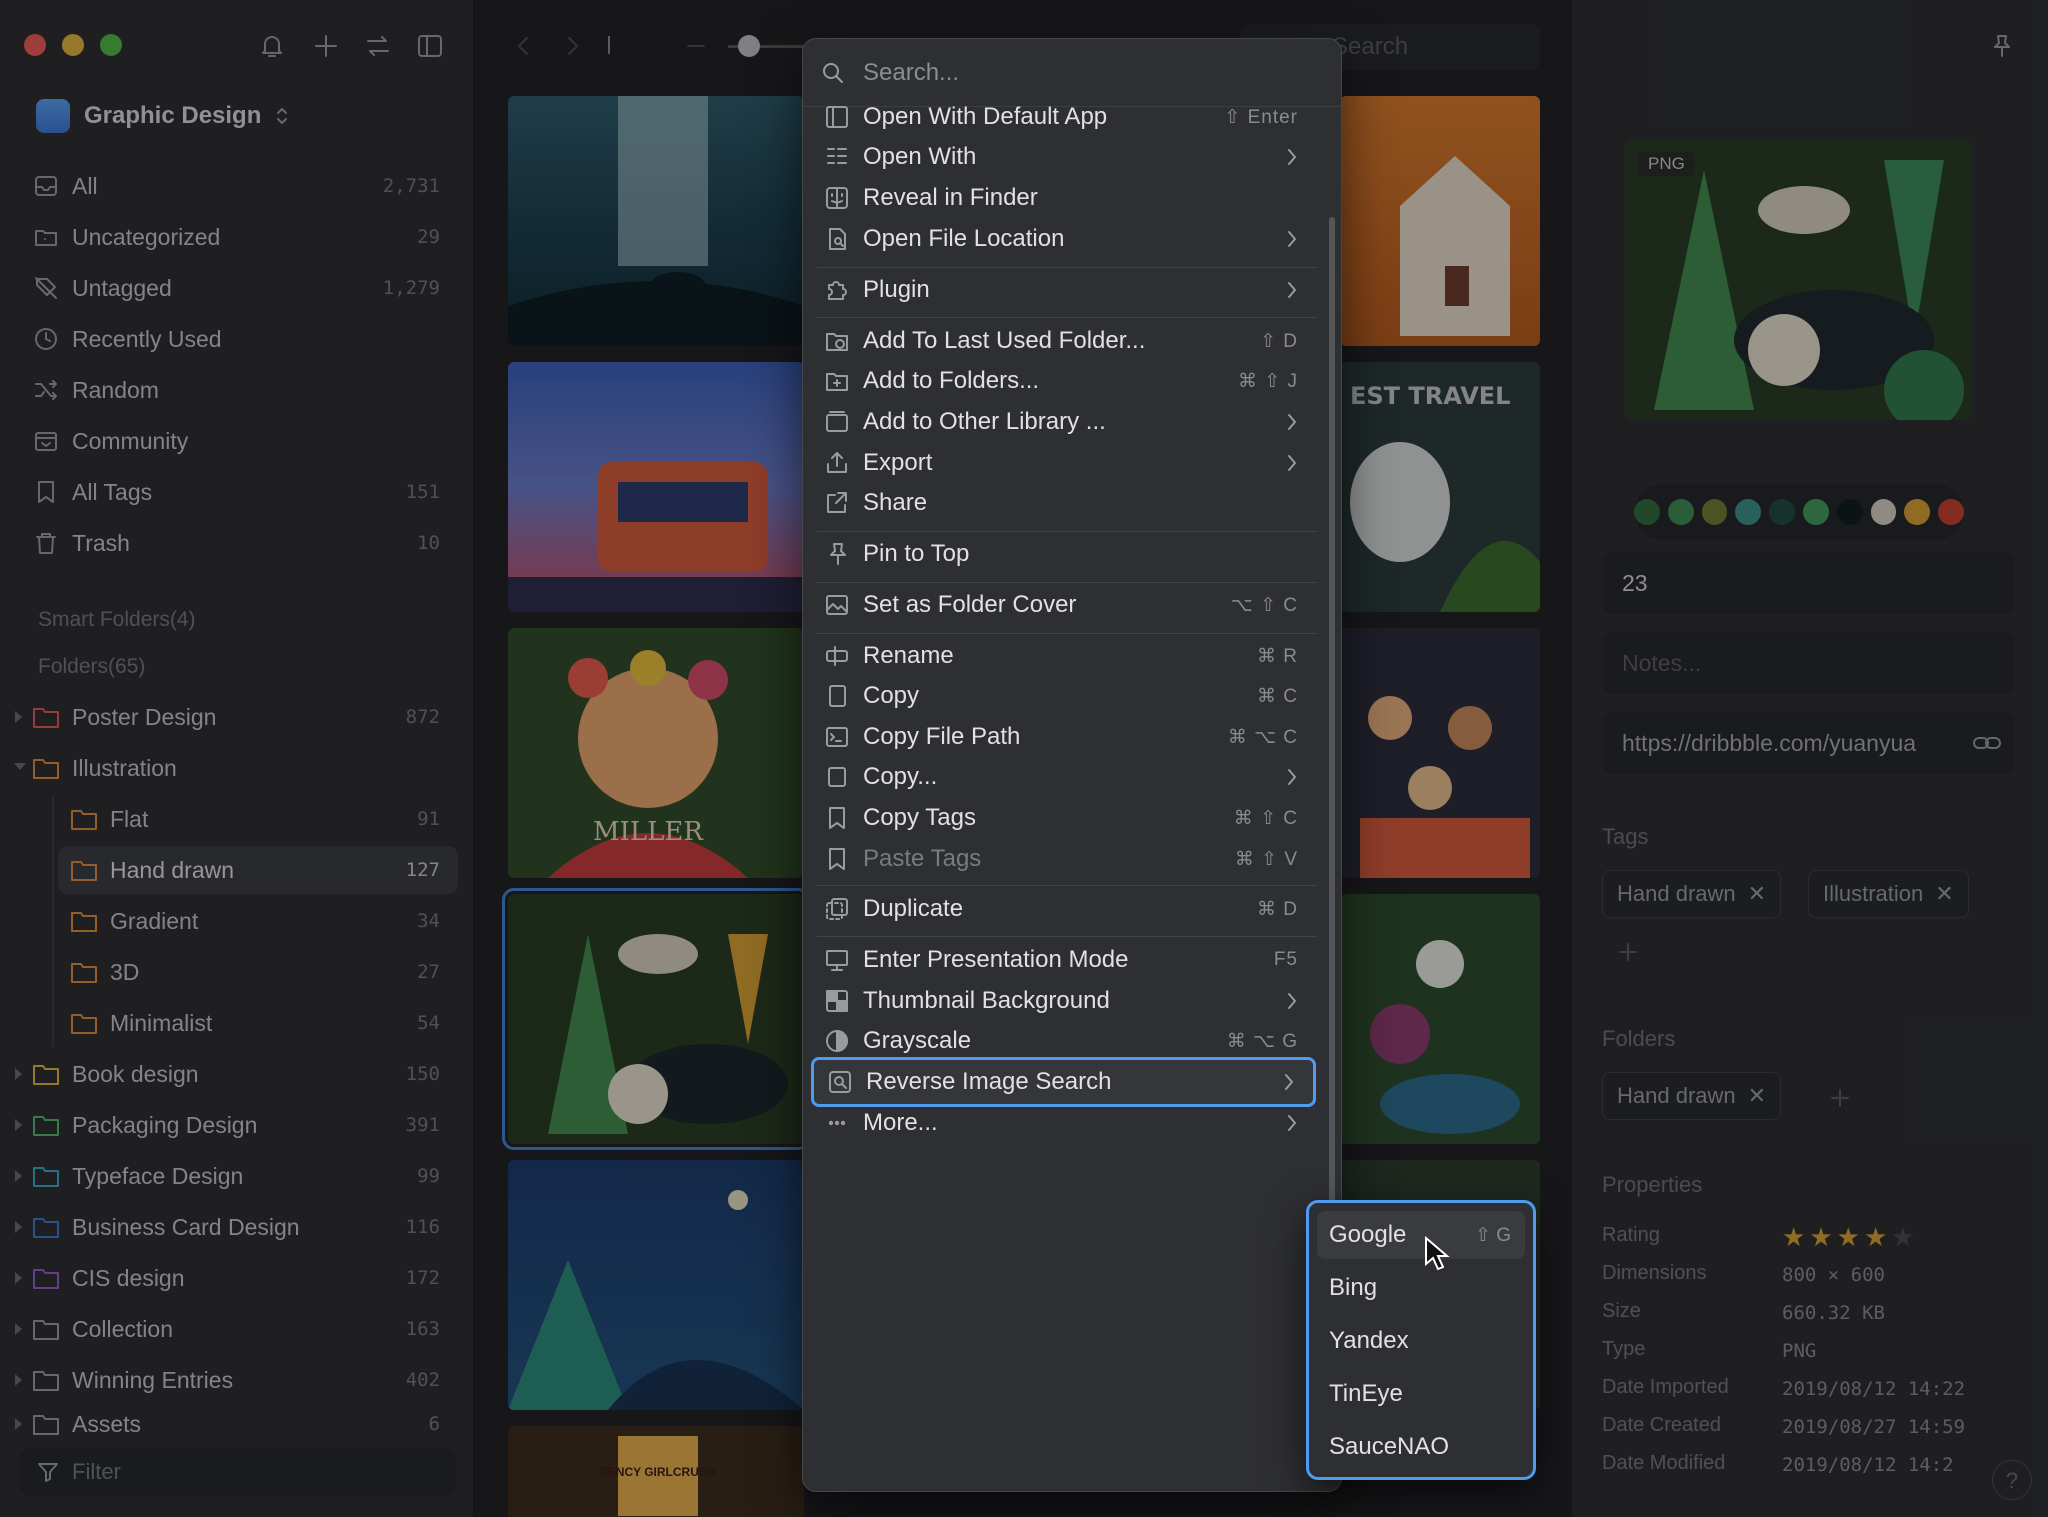  I want to click on menu-item-label: Copy, so click(891, 695).